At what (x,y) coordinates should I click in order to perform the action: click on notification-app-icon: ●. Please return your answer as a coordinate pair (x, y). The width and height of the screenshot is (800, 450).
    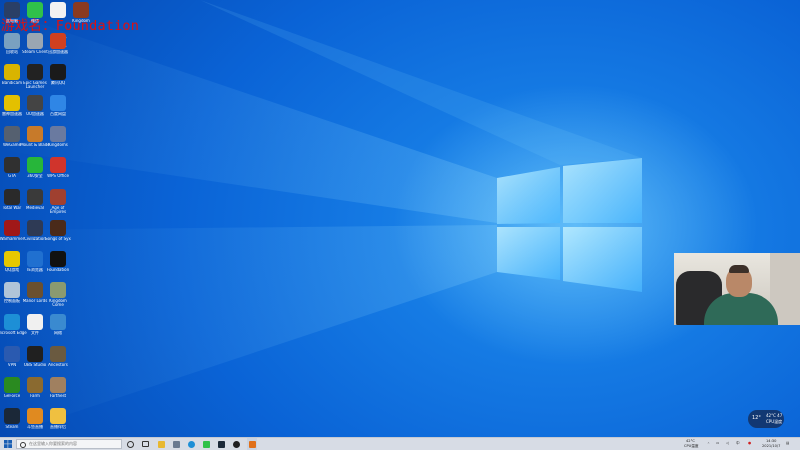
    Looking at the image, I should click on (749, 443).